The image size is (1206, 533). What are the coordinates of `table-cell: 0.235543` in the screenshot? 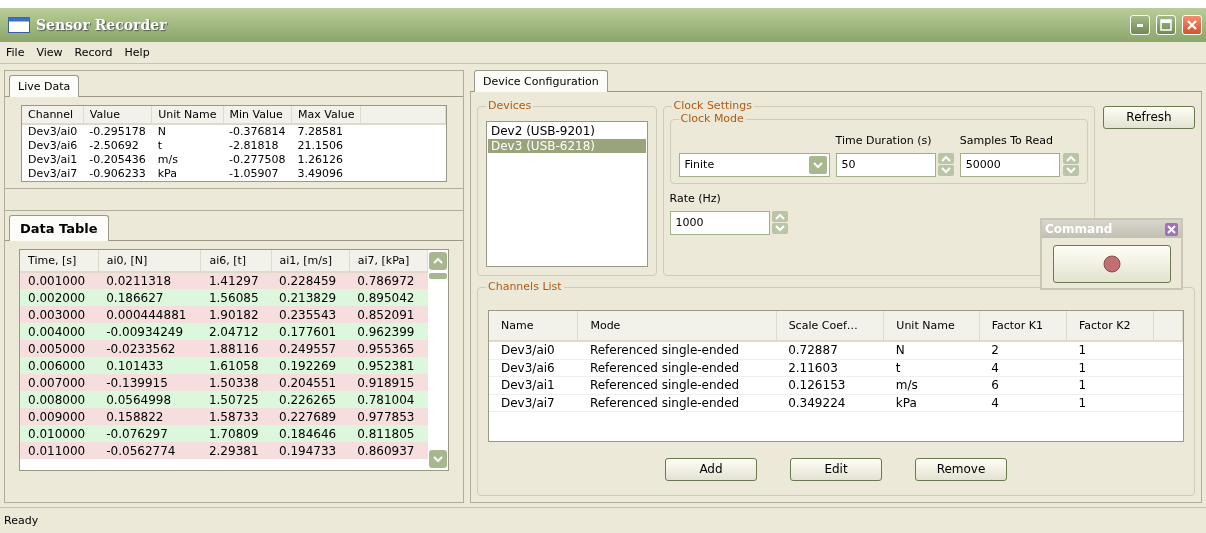 It's located at (310, 315).